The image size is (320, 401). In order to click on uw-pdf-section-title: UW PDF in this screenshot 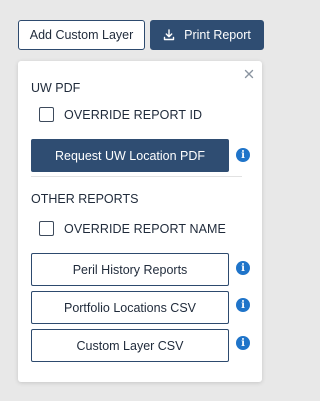, I will do `click(56, 88)`.